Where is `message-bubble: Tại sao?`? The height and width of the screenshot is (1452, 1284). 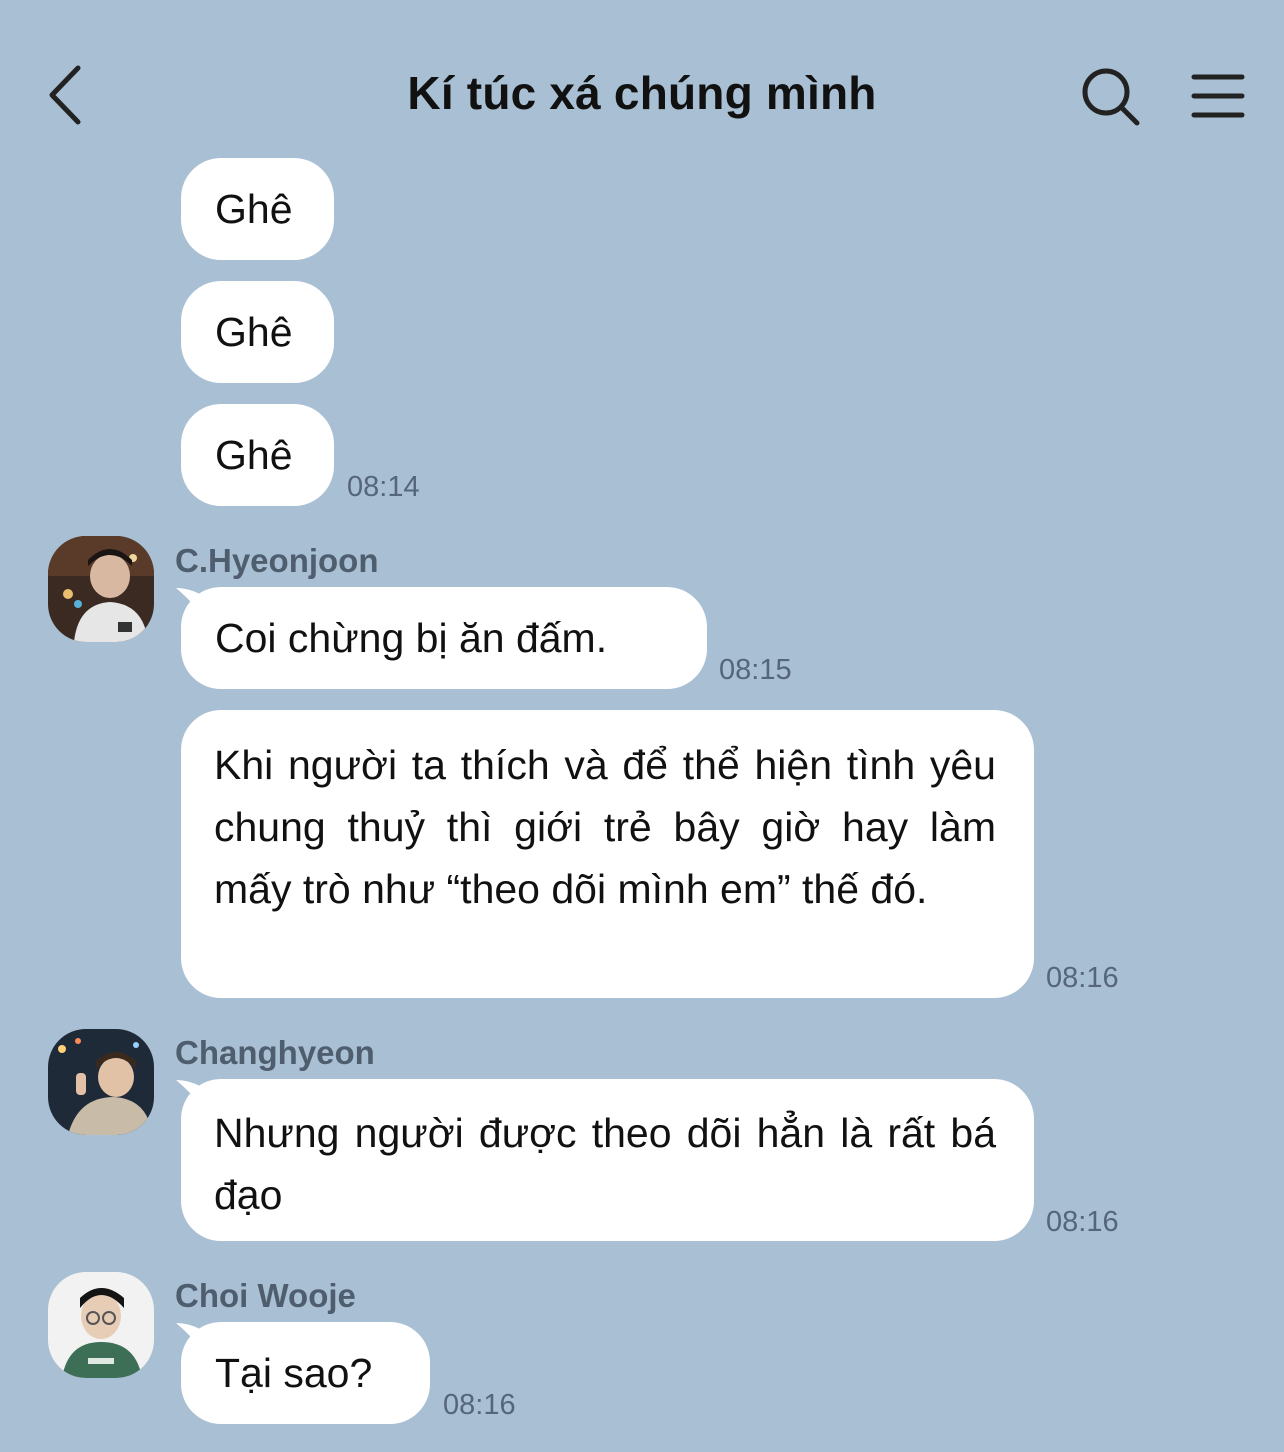 message-bubble: Tại sao? is located at coordinates (305, 1373).